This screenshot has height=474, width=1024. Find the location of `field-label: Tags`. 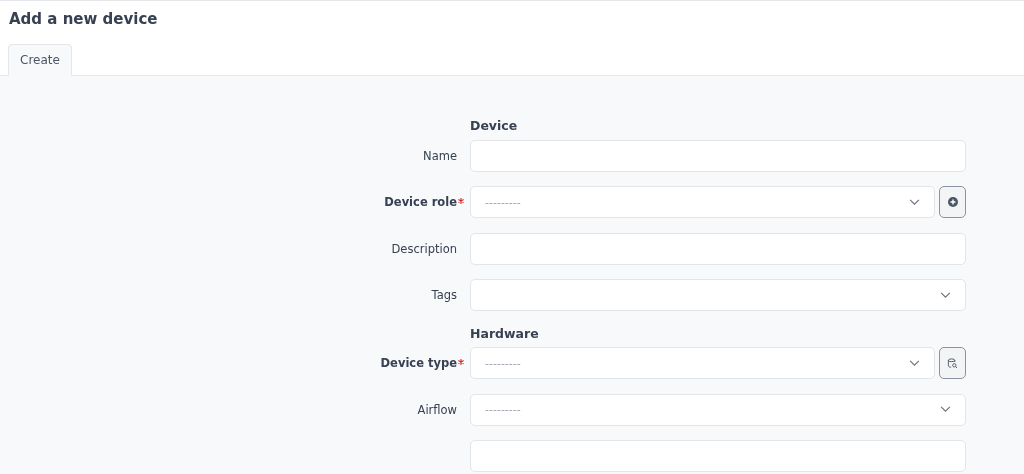

field-label: Tags is located at coordinates (444, 295).